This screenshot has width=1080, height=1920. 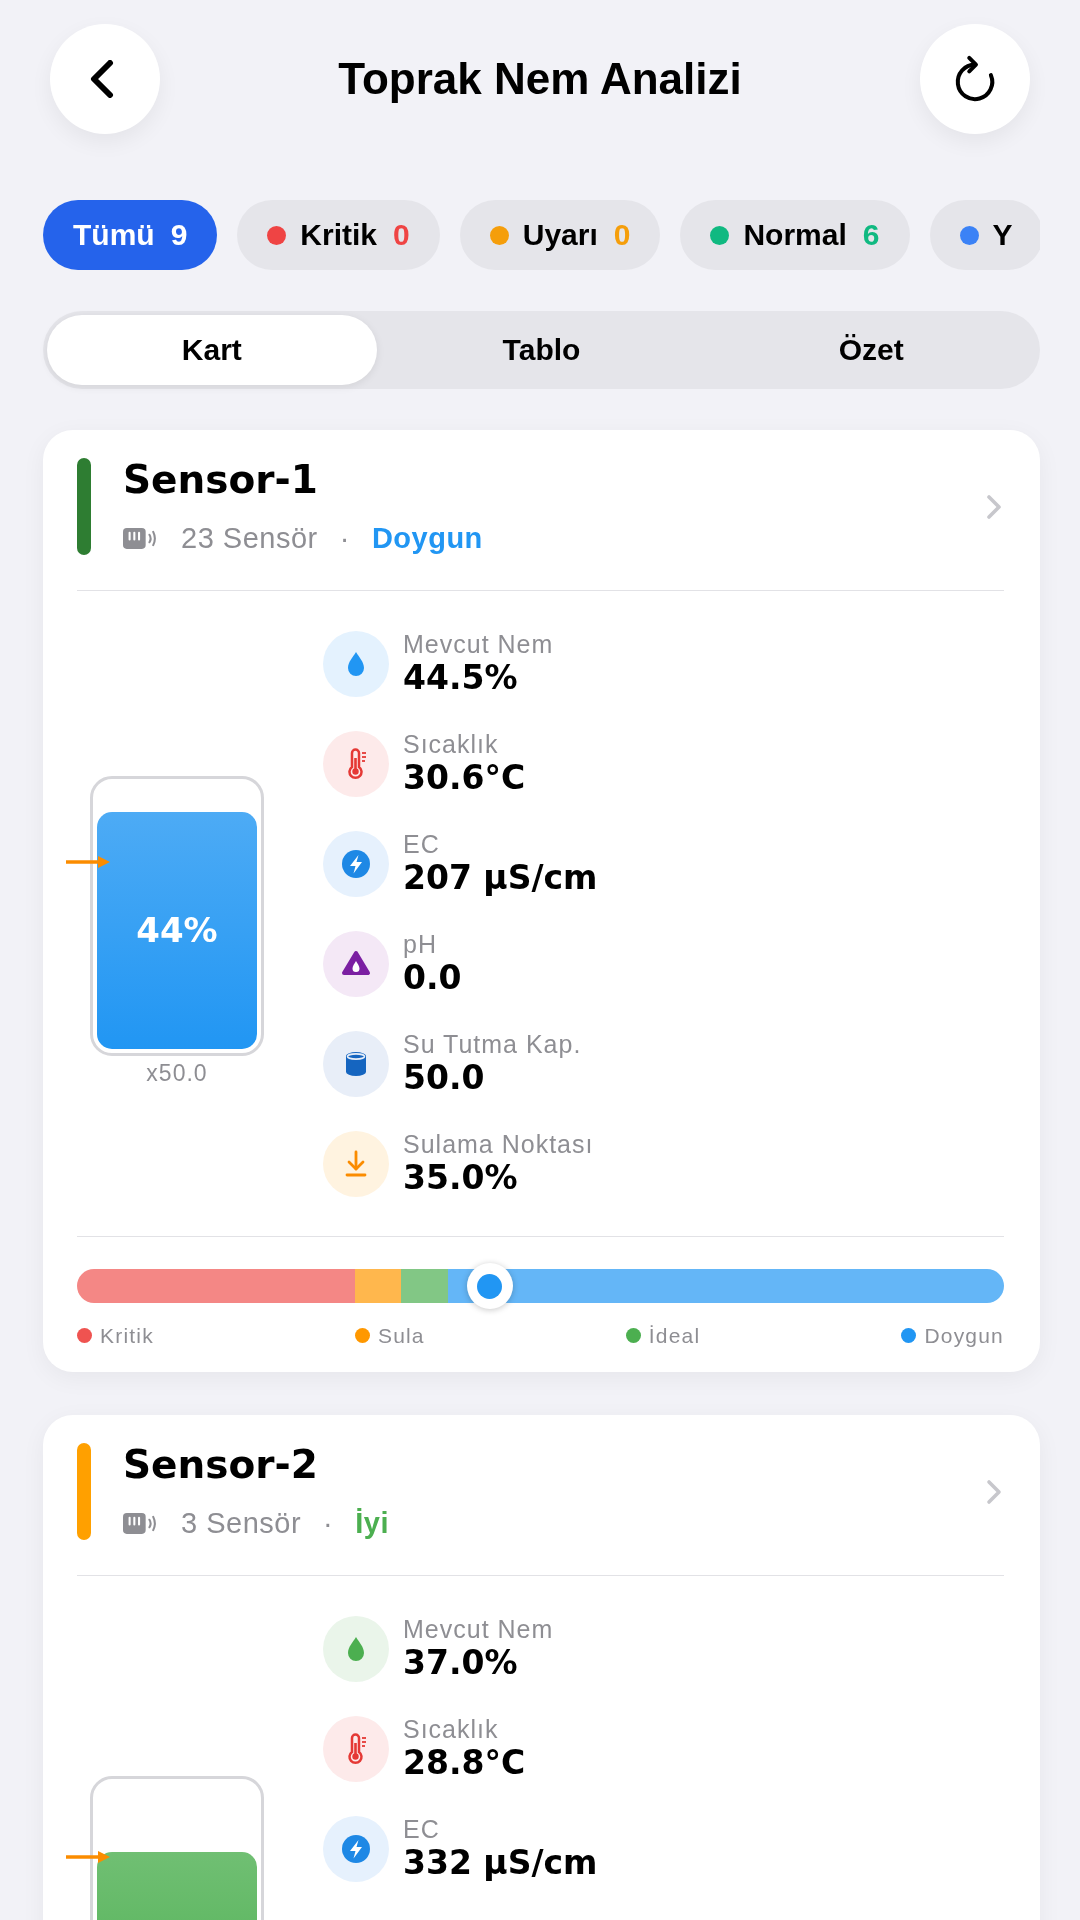 What do you see at coordinates (177, 1073) in the screenshot?
I see `tank-capacity-label: x50.0` at bounding box center [177, 1073].